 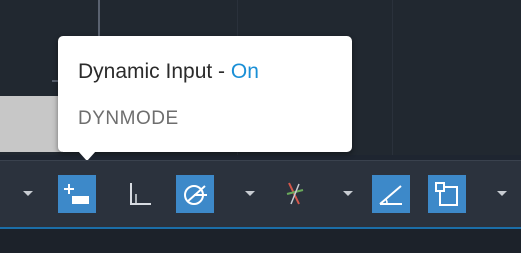 I want to click on object-snap-tracking-button, so click(x=295, y=194).